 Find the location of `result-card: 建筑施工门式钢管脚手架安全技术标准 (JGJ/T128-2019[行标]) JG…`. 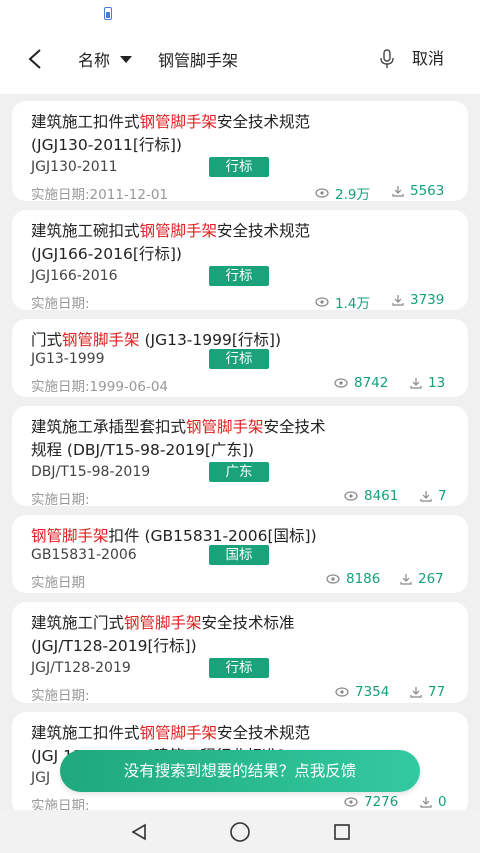

result-card: 建筑施工门式钢管脚手架安全技术标准 (JGJ/T128-2019[行标]) JG… is located at coordinates (240, 653).